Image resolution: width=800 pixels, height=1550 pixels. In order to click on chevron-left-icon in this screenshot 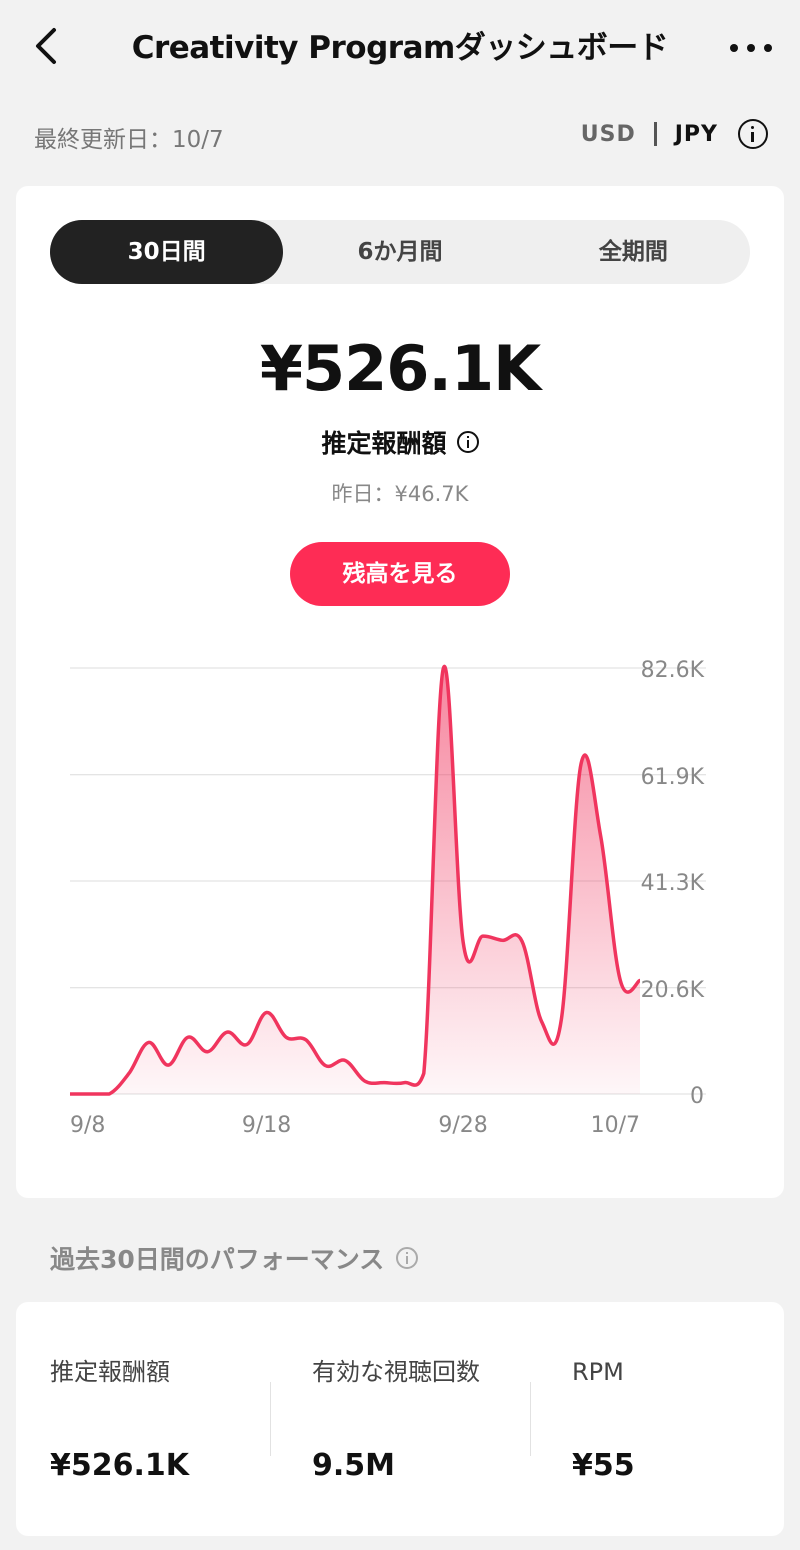, I will do `click(46, 46)`.